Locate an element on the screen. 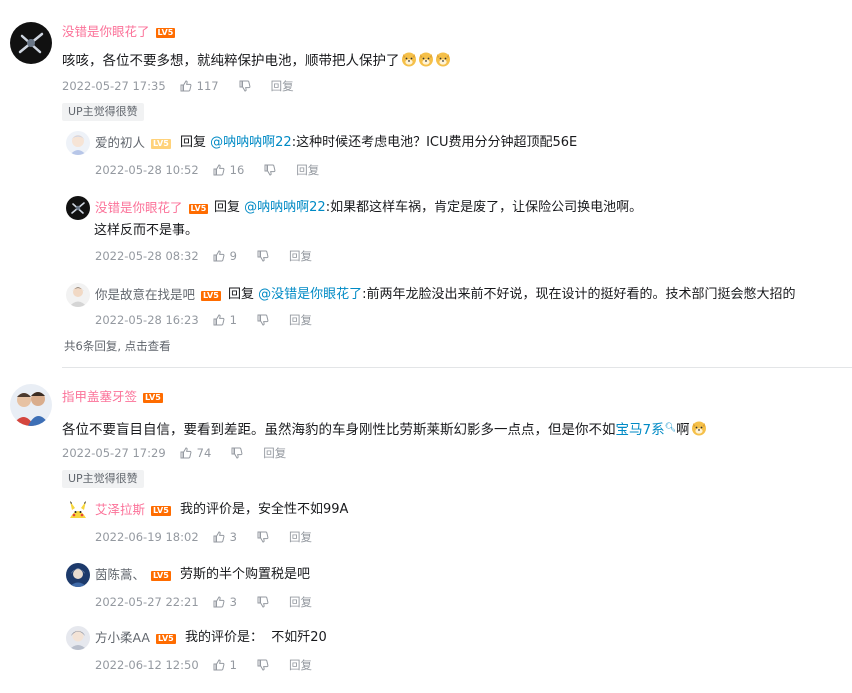  reply-author: 方小柔AA LV5 is located at coordinates (135, 638).